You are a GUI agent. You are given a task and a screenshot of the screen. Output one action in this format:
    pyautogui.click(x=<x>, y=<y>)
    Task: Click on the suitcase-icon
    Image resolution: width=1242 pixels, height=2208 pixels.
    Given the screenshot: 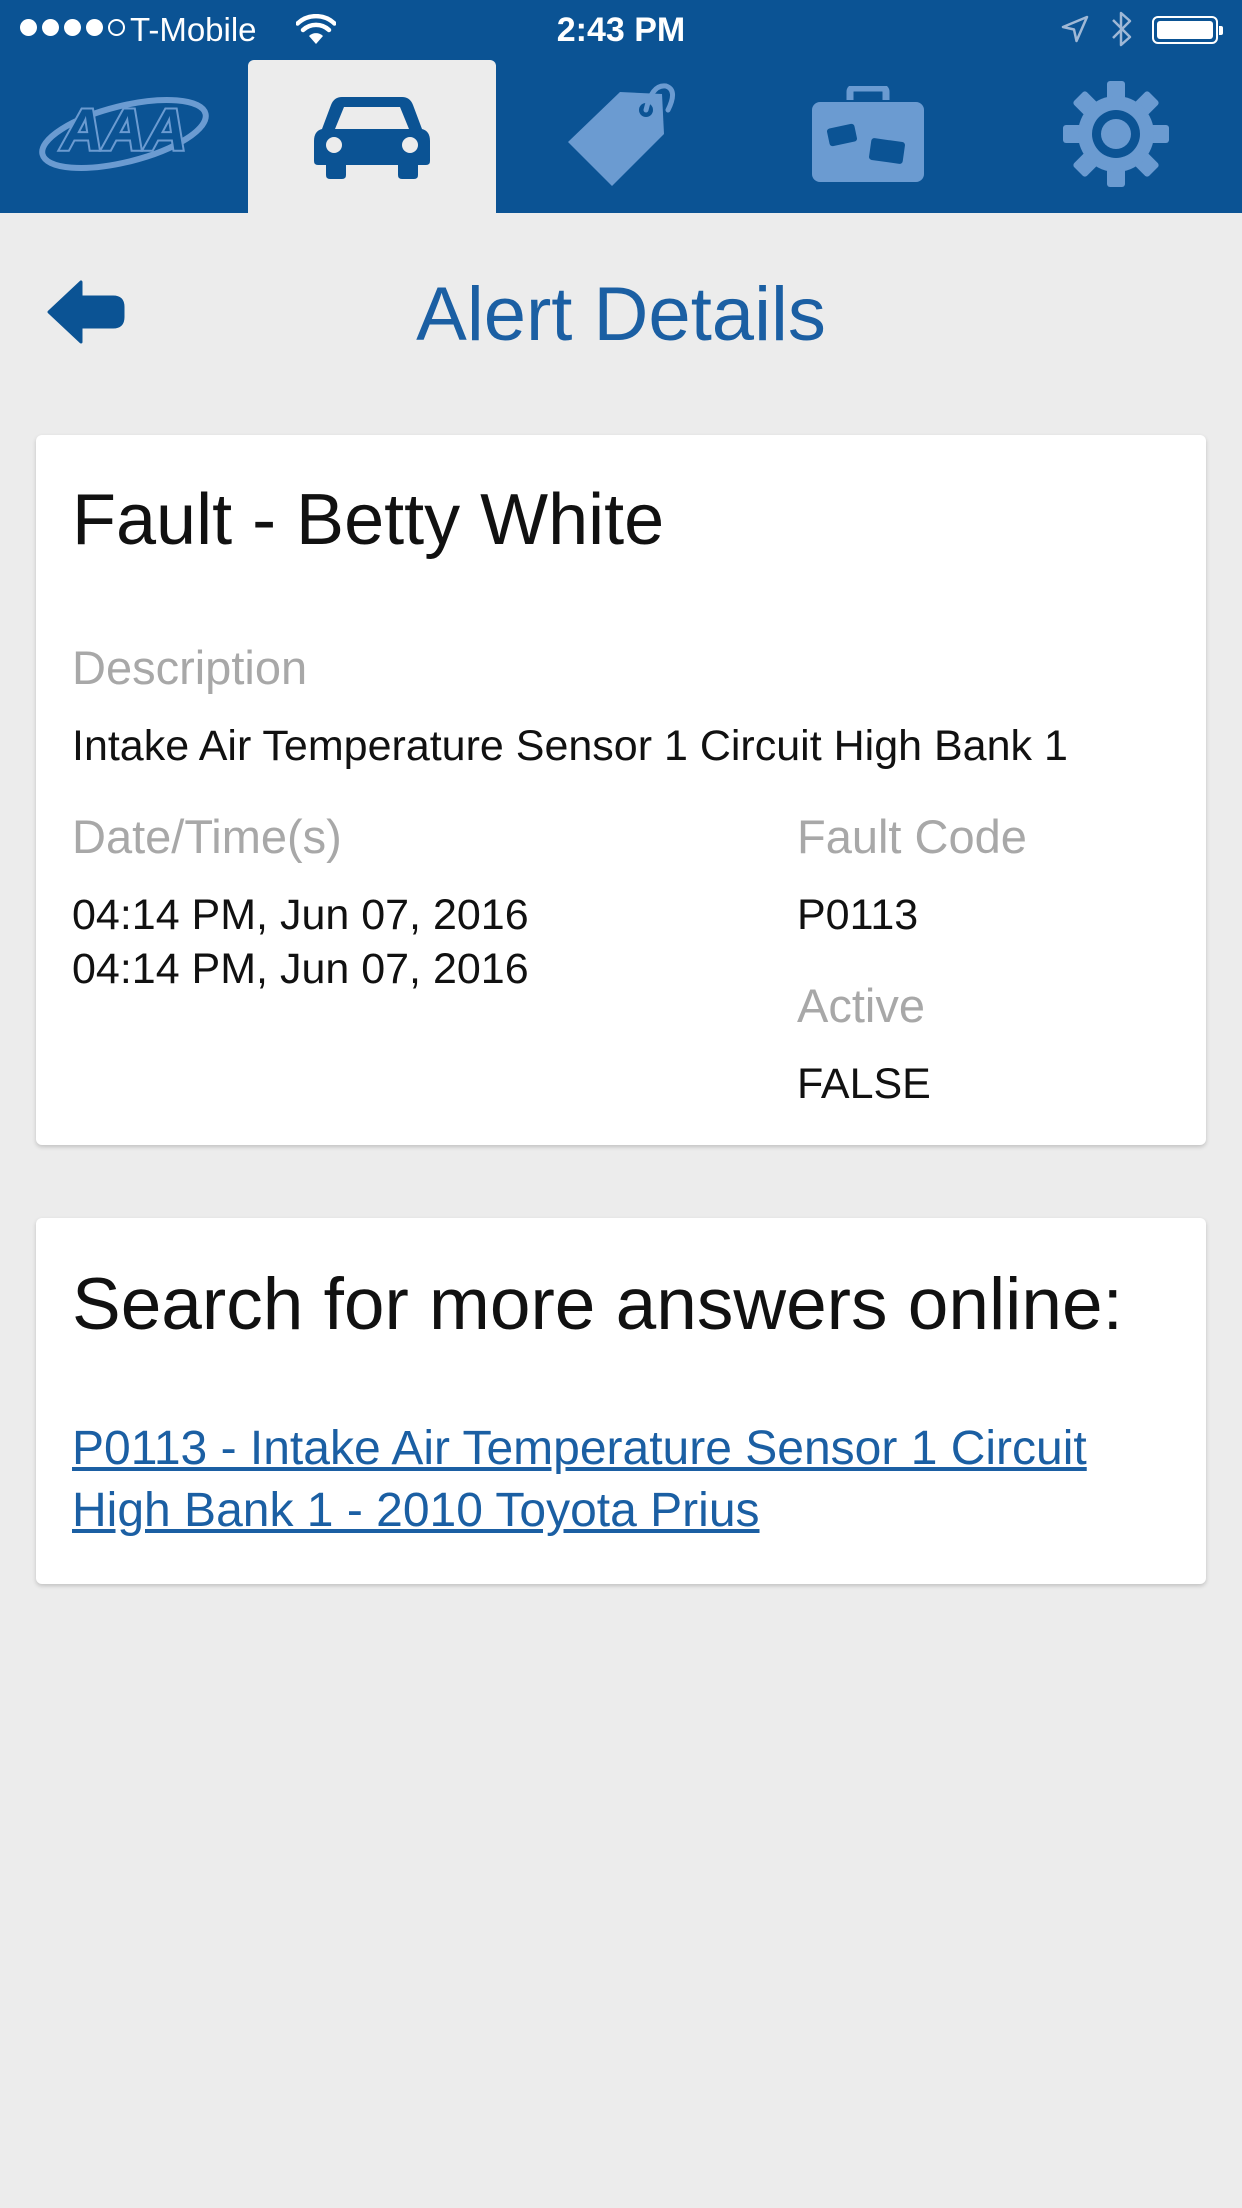 What is the action you would take?
    pyautogui.click(x=868, y=135)
    